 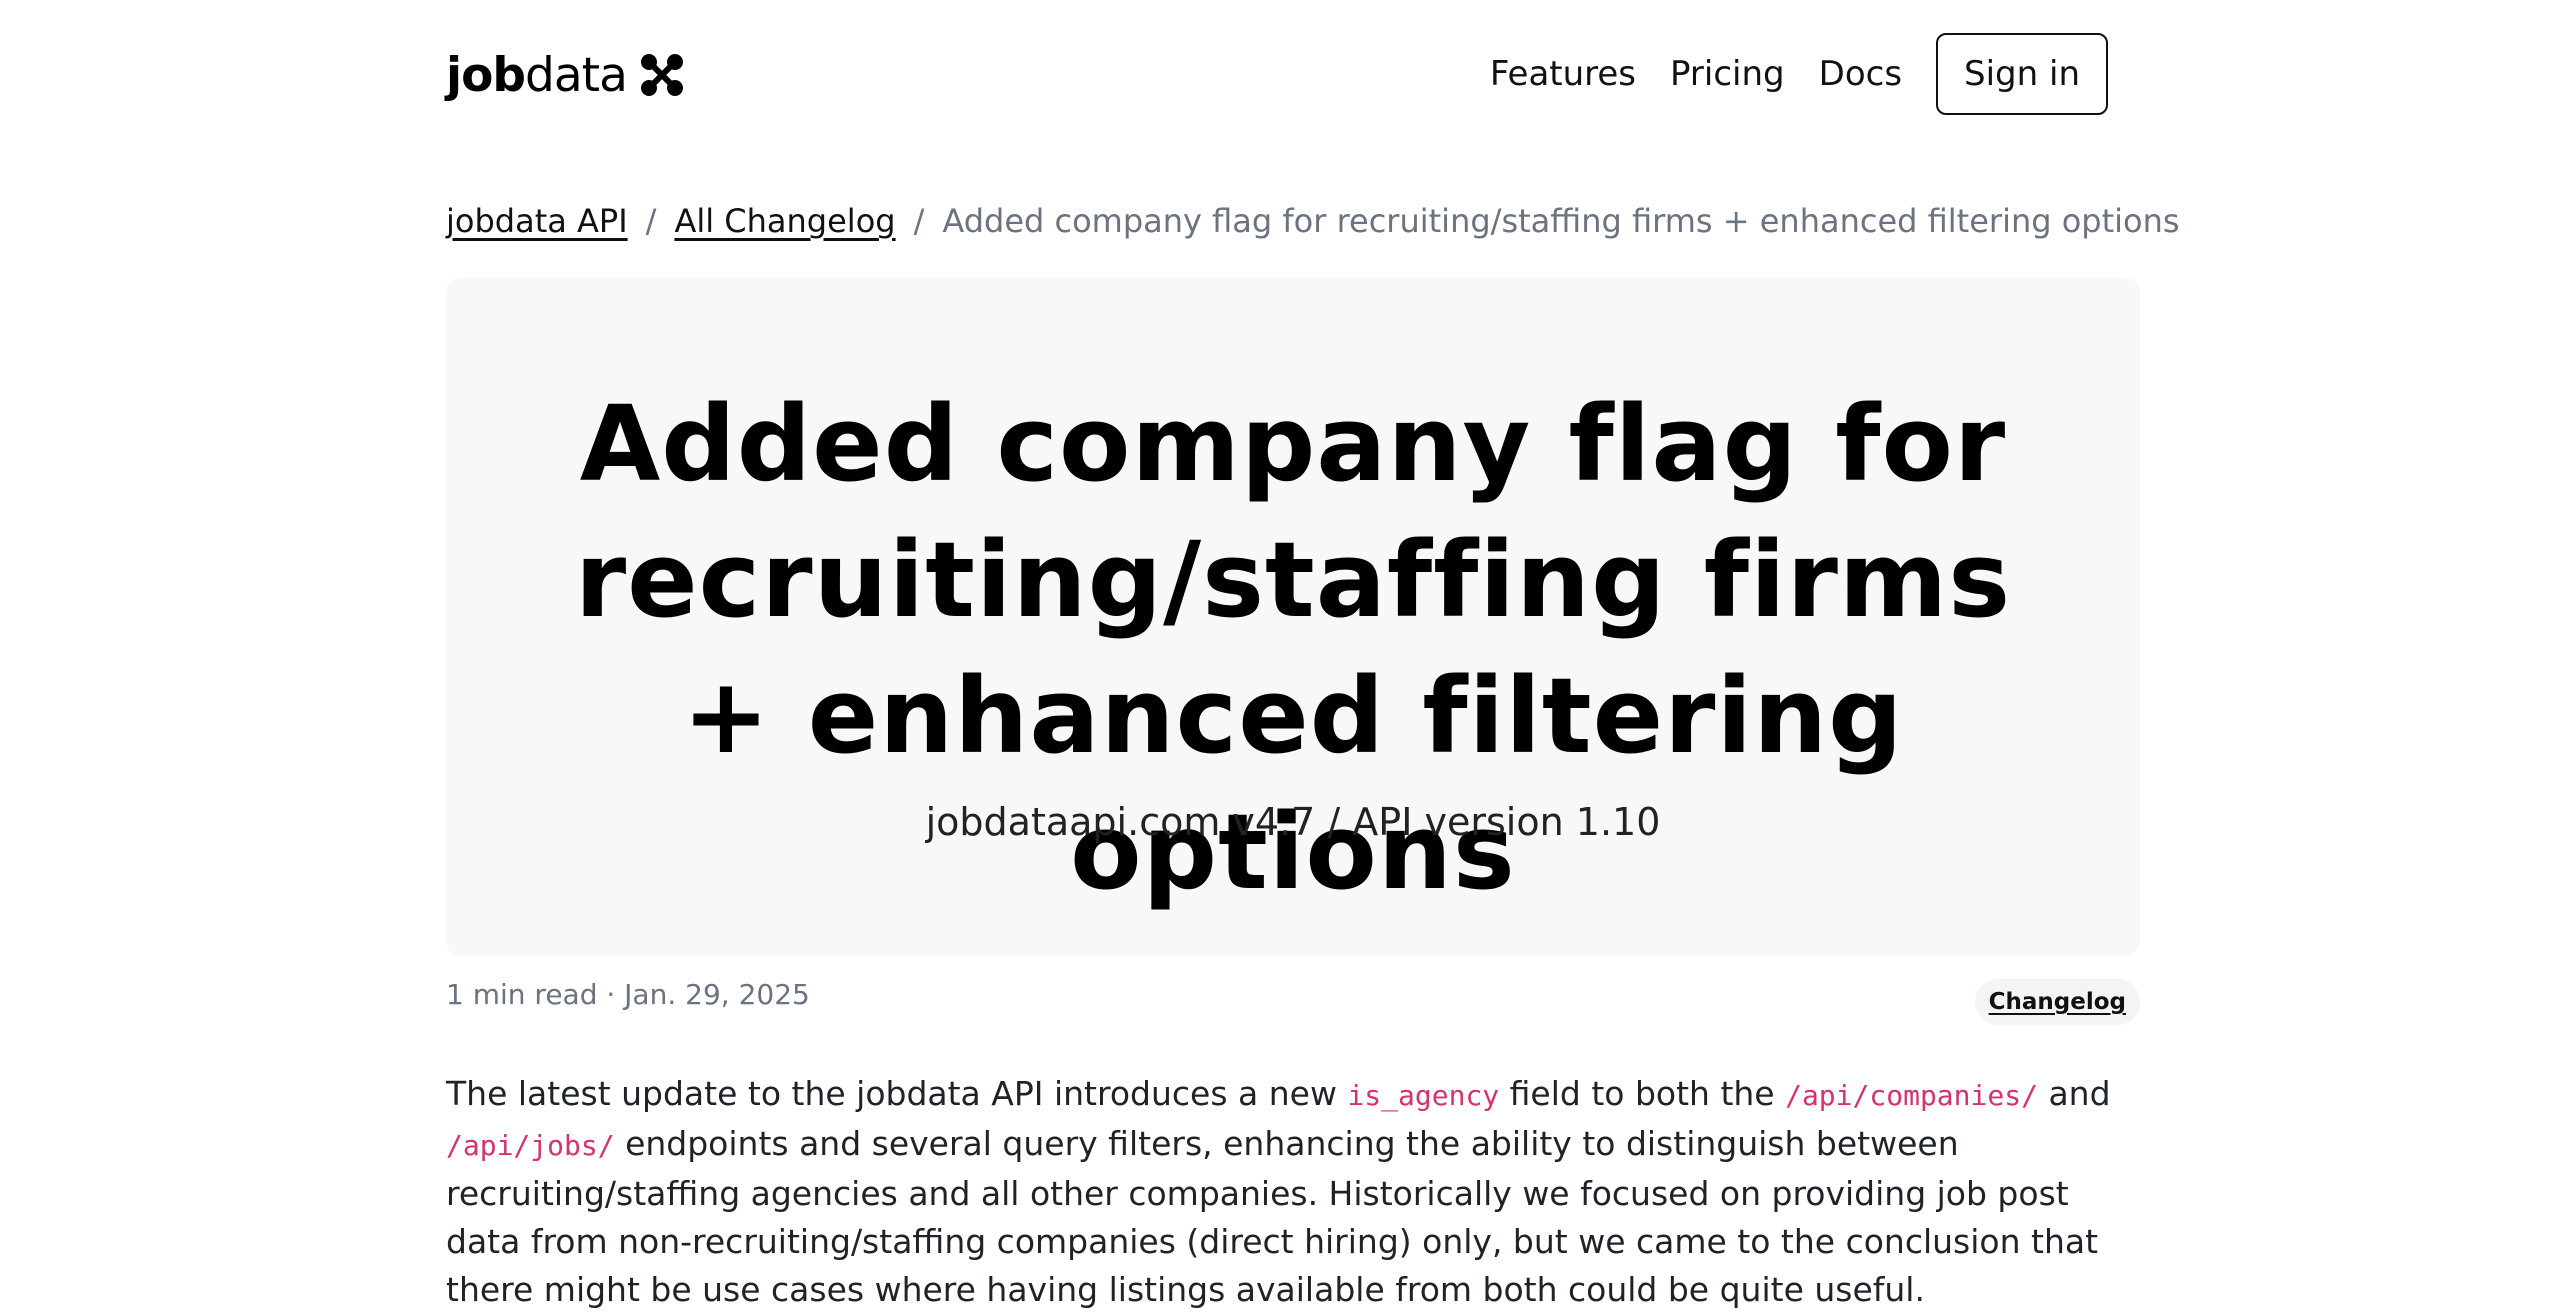 What do you see at coordinates (576, 75) in the screenshot?
I see `logo-text-light: data` at bounding box center [576, 75].